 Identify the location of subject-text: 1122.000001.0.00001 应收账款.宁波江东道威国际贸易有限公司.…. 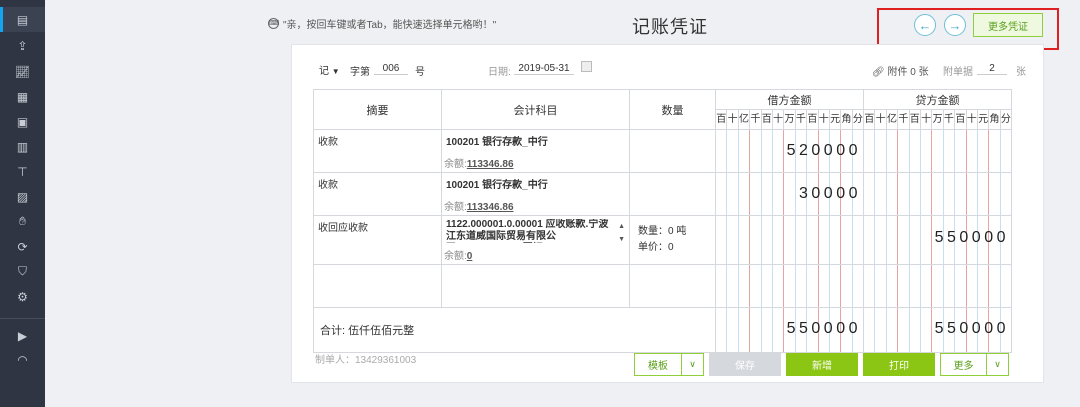
(527, 230).